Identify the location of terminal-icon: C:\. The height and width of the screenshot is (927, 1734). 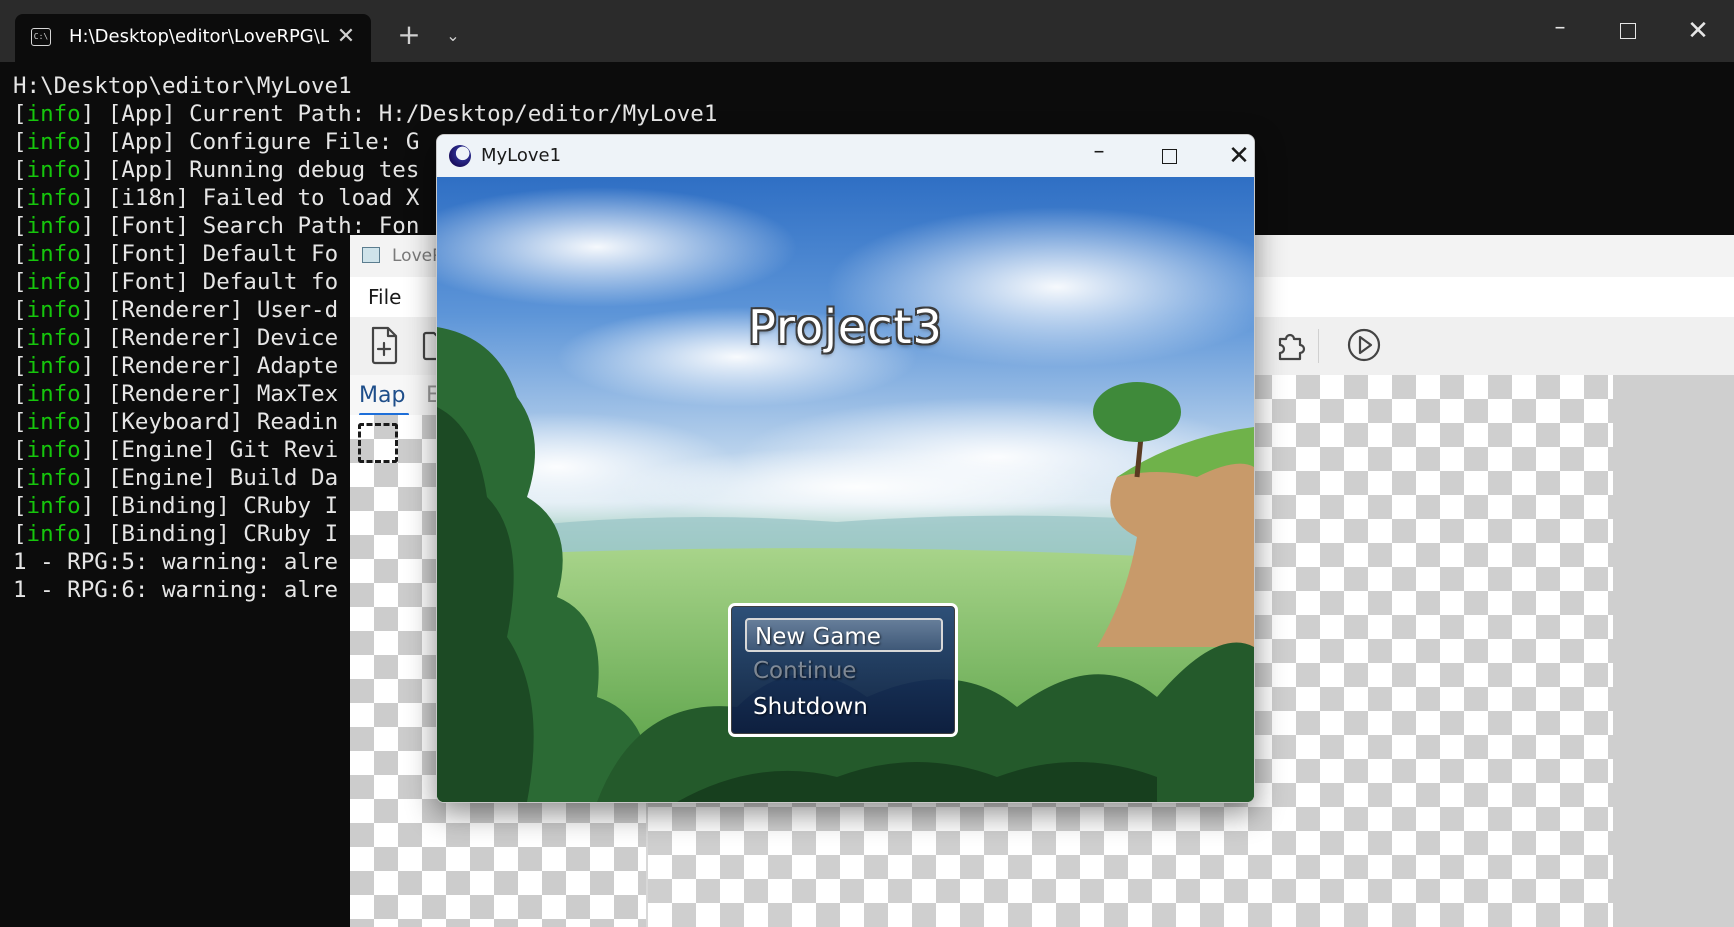
(41, 37).